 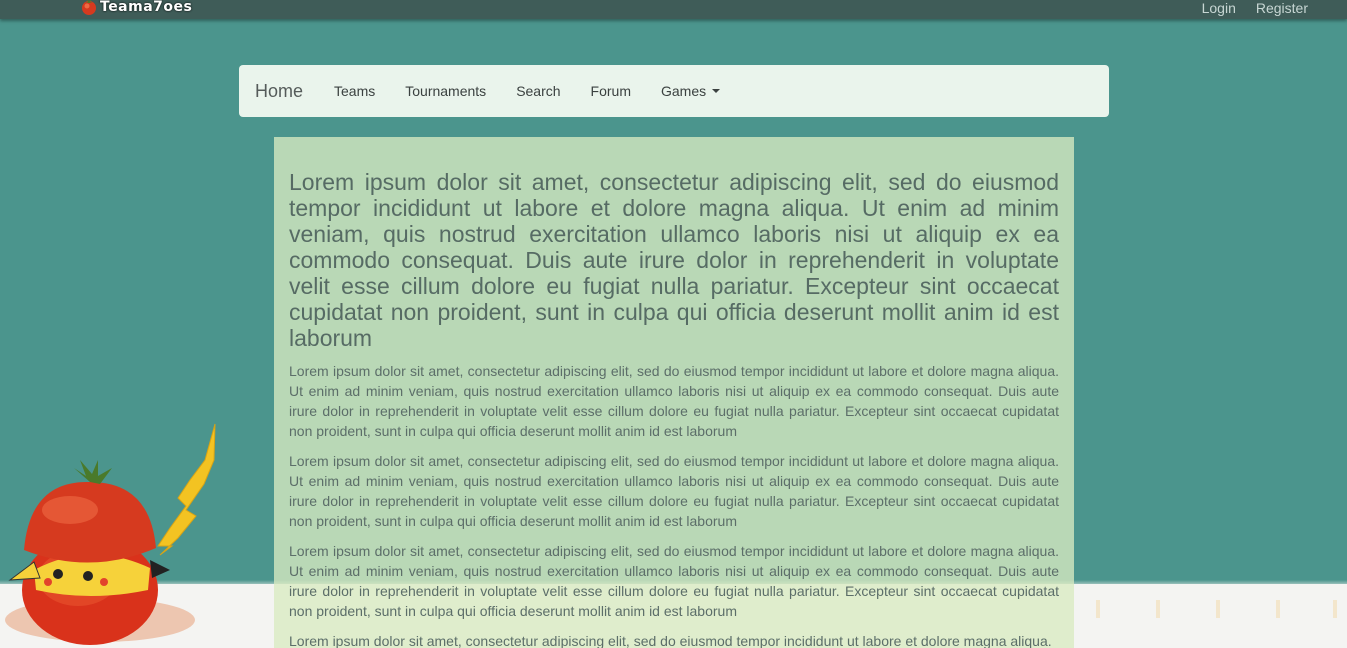 I want to click on login-link: Login, so click(x=1219, y=8).